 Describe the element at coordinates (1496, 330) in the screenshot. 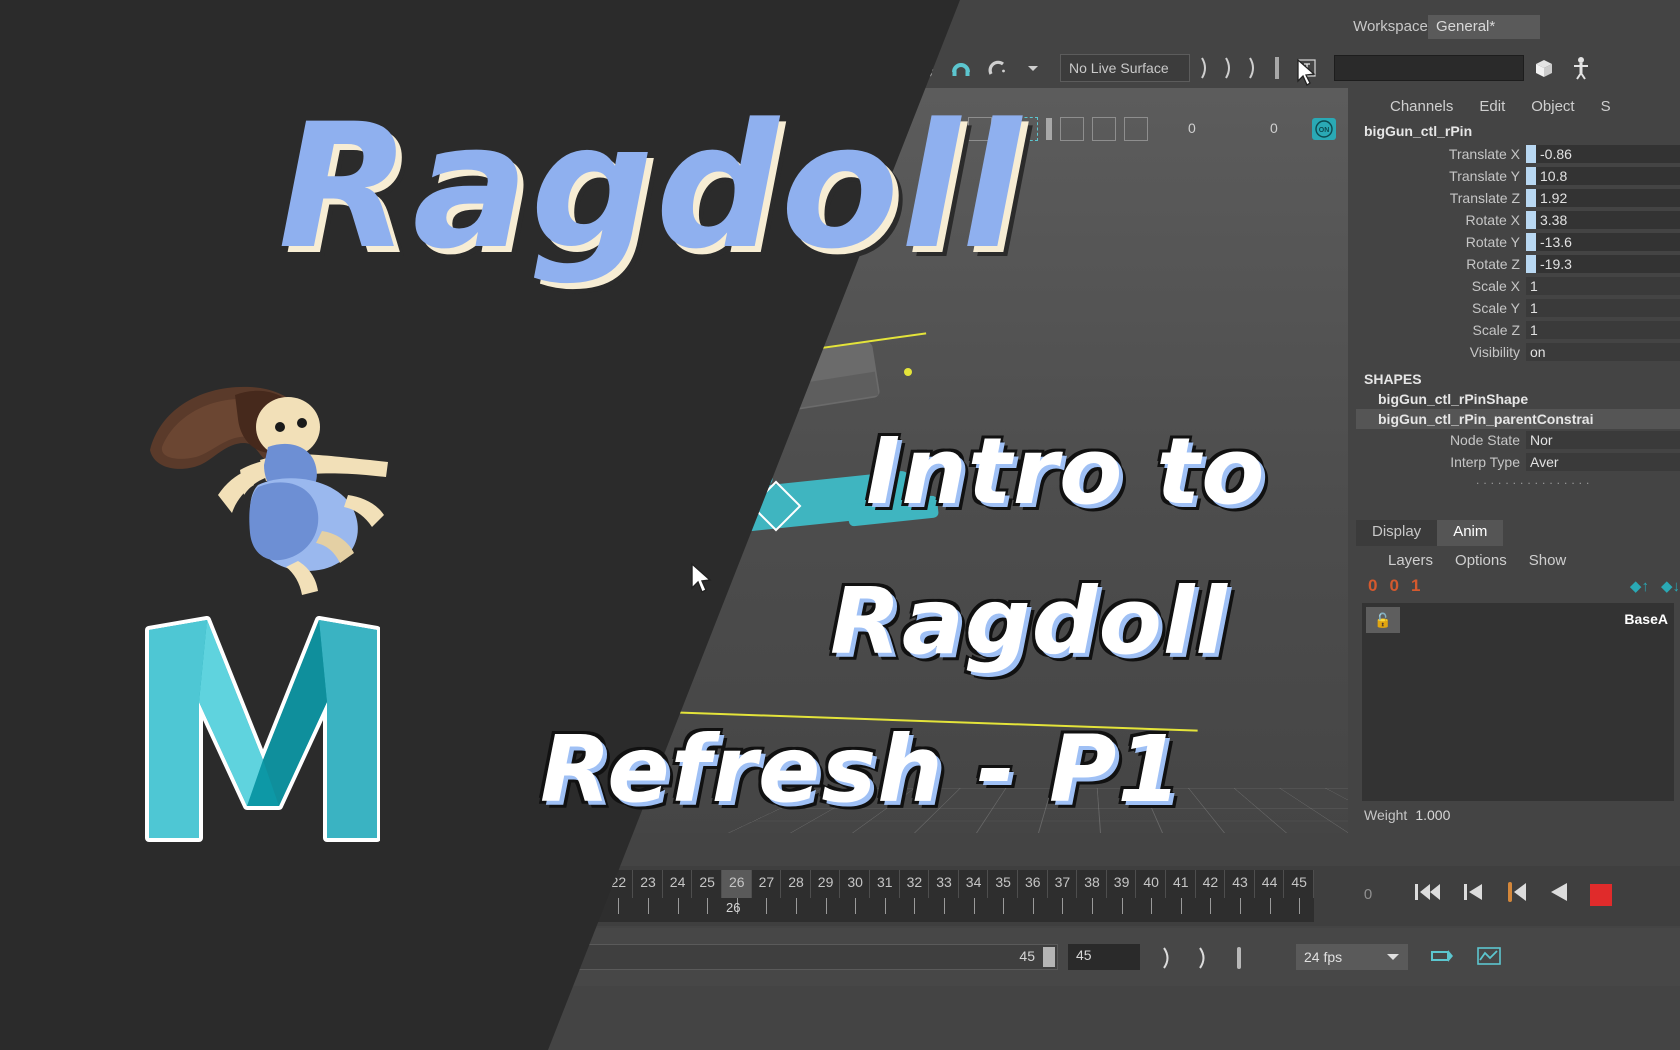

I see `channel-label: Scale Z` at that location.